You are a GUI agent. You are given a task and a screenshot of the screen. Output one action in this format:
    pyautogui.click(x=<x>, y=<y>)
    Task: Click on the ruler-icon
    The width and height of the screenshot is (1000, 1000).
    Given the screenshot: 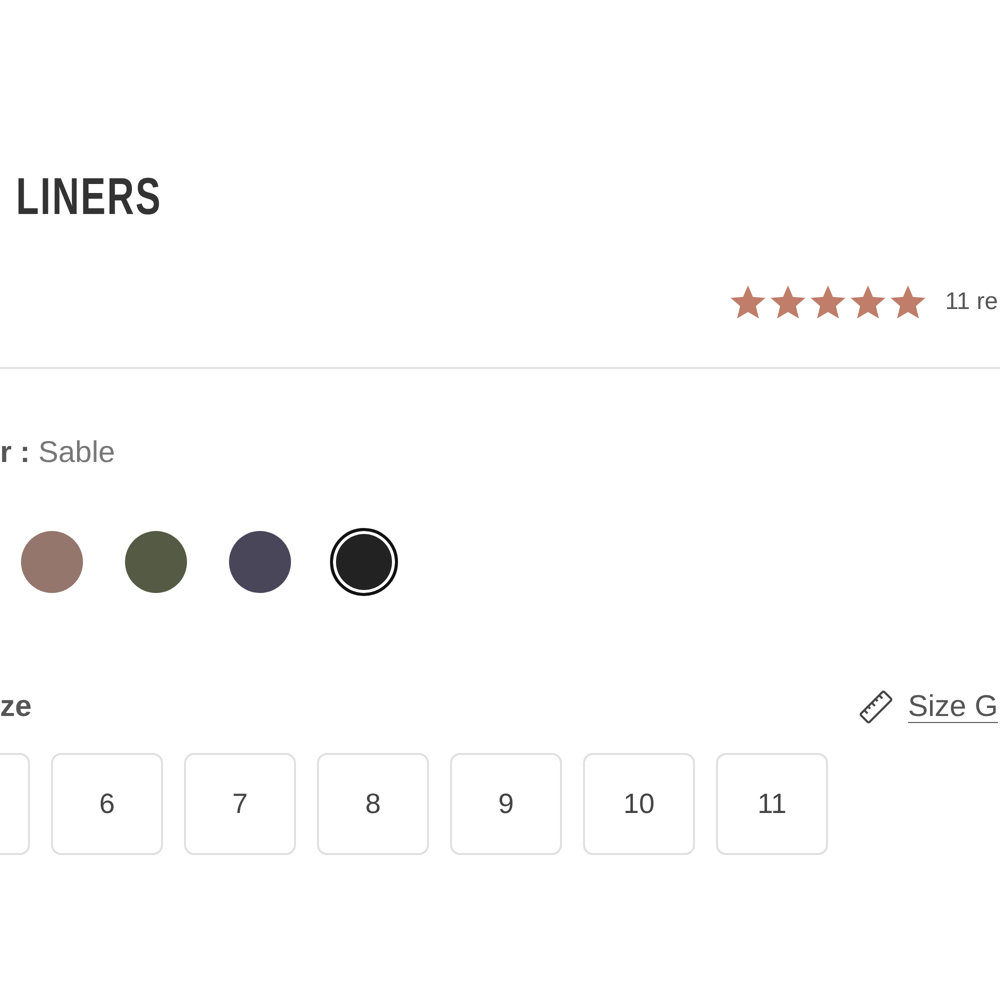 What is the action you would take?
    pyautogui.click(x=876, y=707)
    